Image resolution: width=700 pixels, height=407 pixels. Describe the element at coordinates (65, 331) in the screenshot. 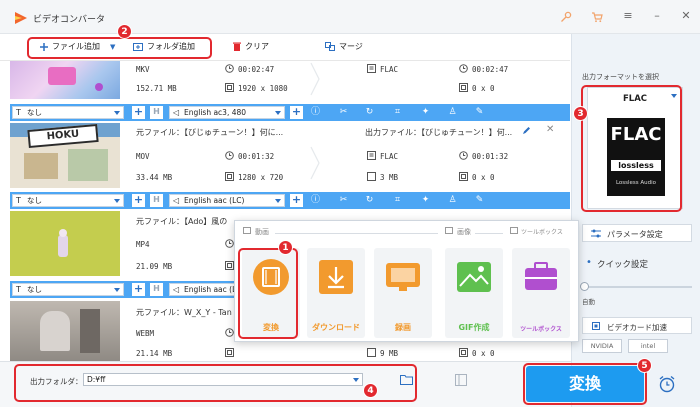

I see `video-thumbnail` at that location.